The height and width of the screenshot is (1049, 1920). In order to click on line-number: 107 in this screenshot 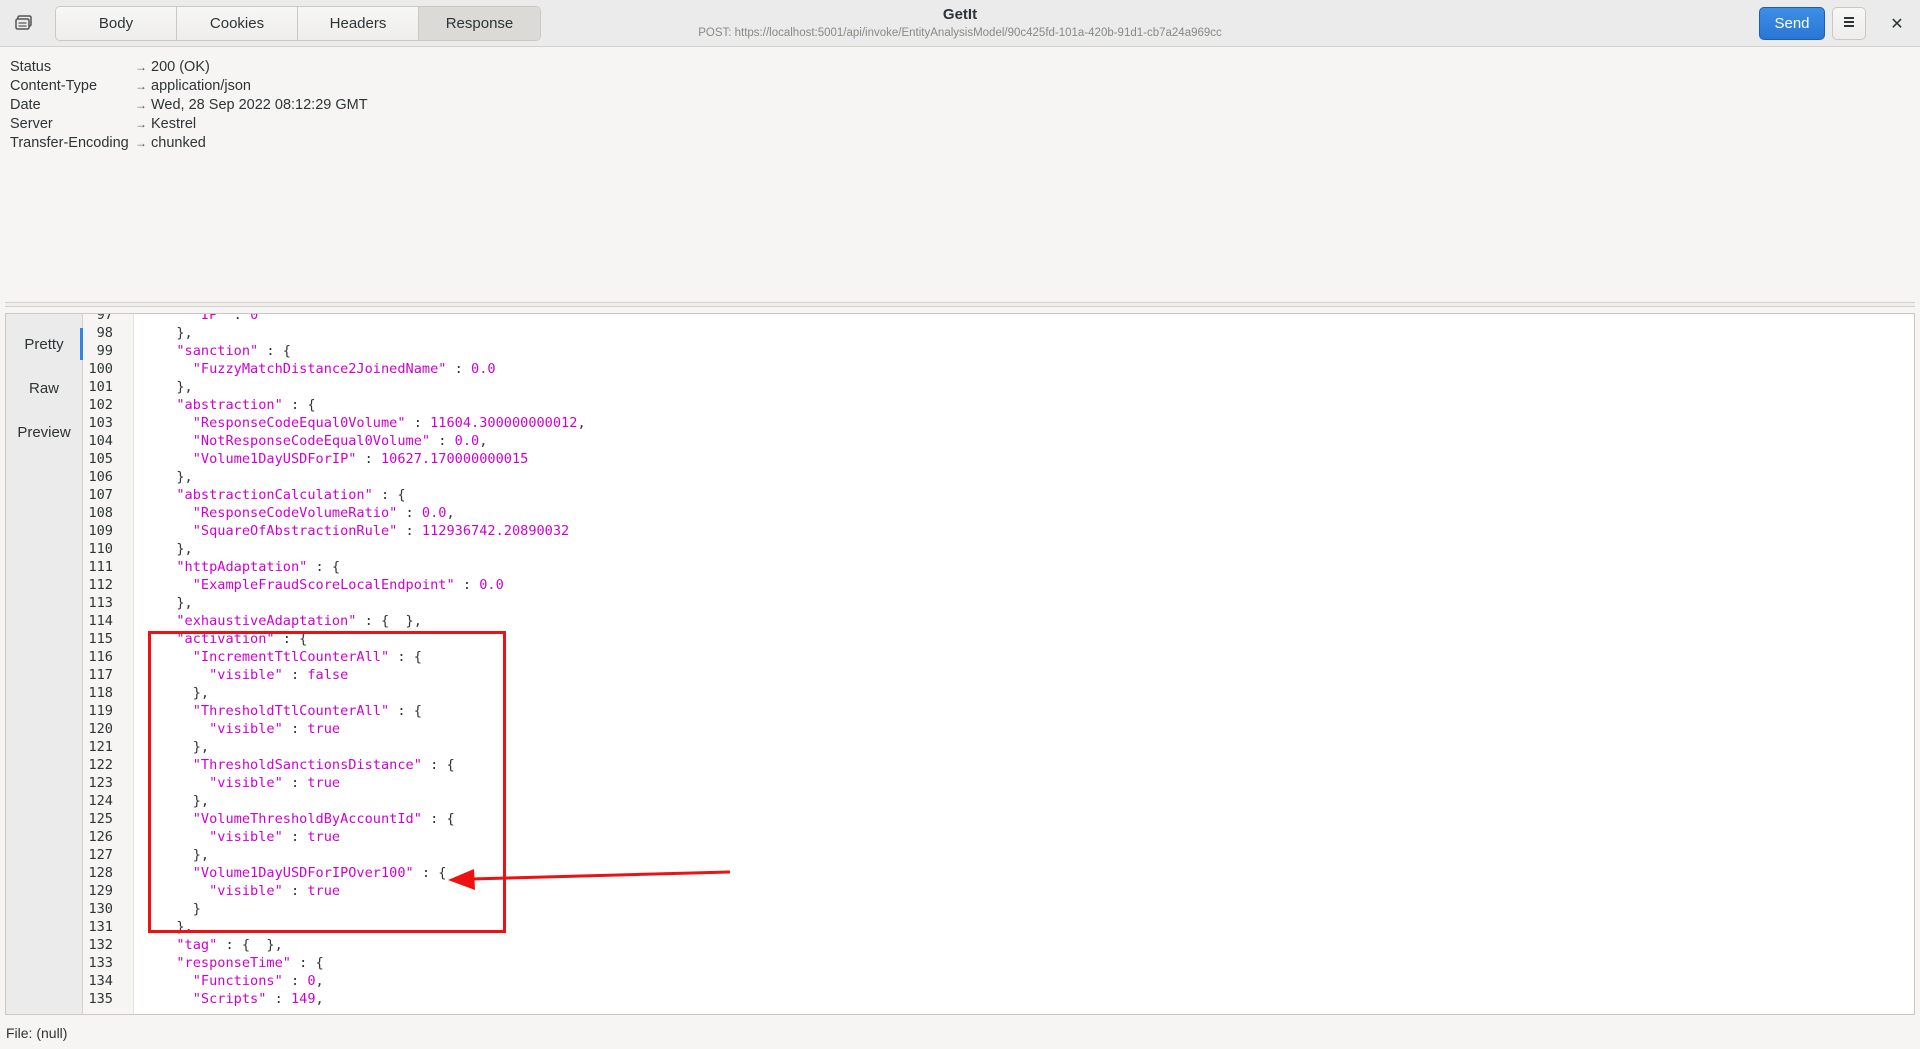, I will do `click(100, 495)`.